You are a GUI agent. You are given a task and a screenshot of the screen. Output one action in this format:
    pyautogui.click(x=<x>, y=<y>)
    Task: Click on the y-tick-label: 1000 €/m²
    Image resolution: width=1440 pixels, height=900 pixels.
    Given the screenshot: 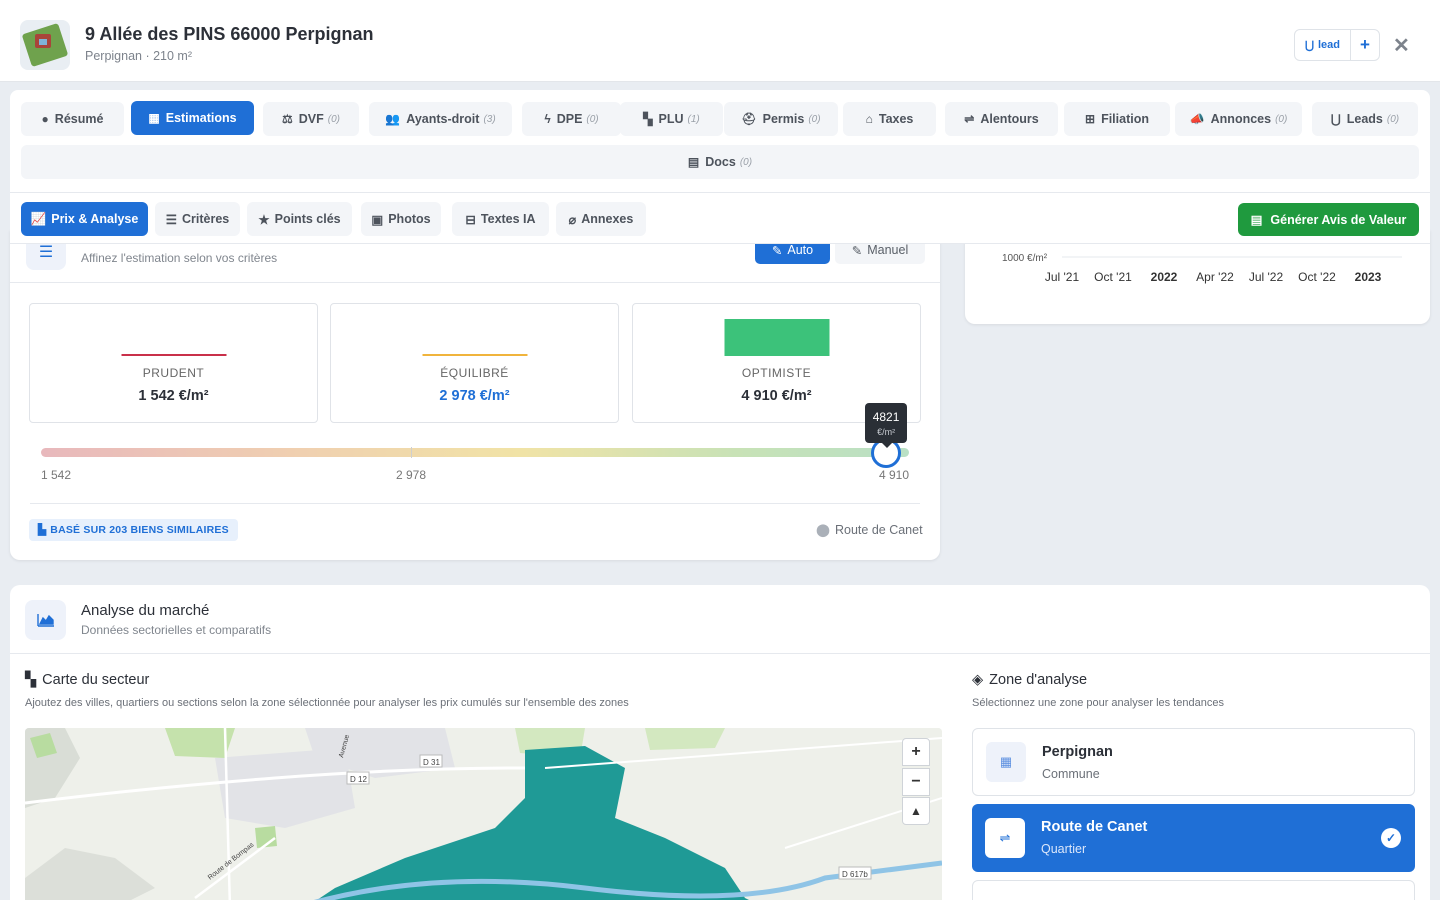 What is the action you would take?
    pyautogui.click(x=1025, y=258)
    